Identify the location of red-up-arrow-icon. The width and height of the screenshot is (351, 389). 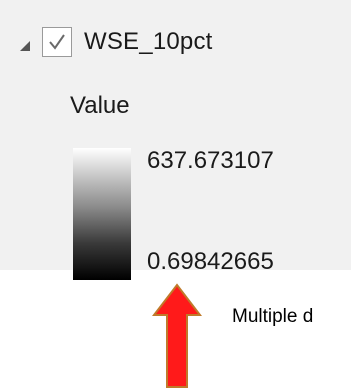
(177, 335).